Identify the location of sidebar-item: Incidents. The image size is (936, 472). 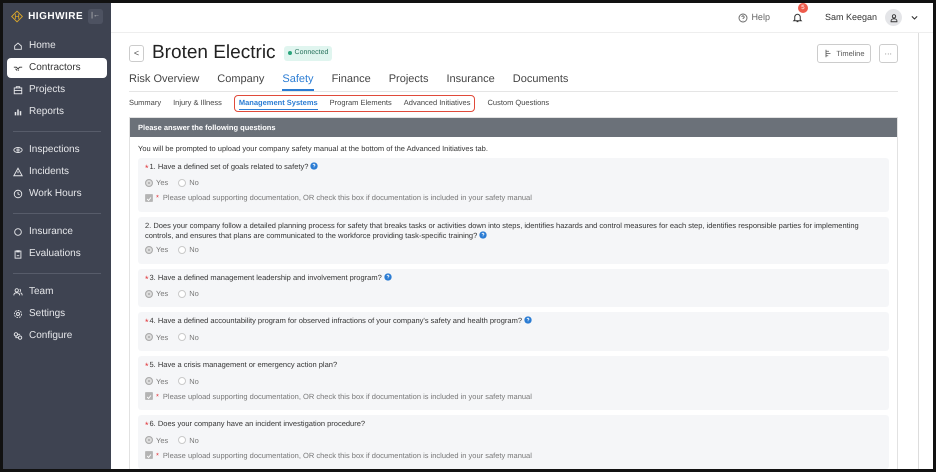
(57, 172).